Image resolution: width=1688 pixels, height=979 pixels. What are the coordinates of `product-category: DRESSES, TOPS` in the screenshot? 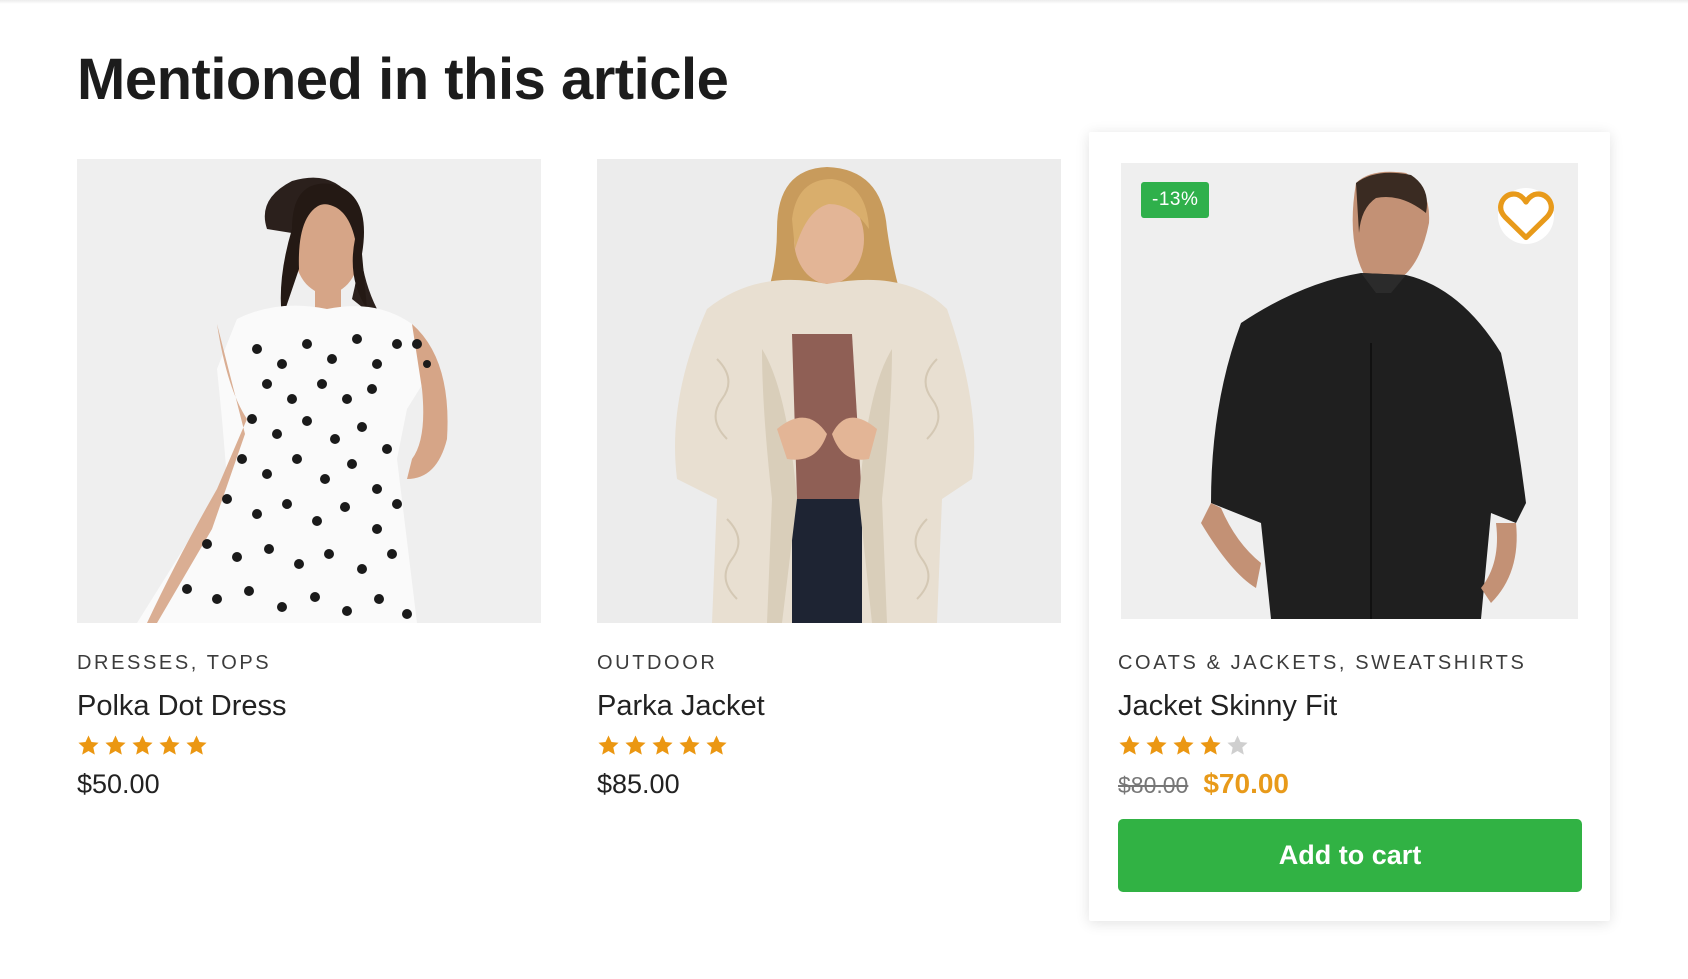 It's located at (182, 663).